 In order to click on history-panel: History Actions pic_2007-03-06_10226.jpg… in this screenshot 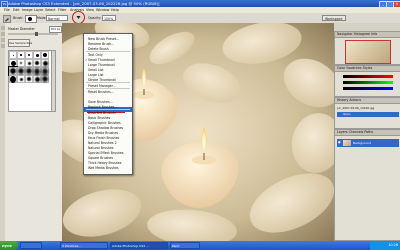, I will do `click(367, 113)`.